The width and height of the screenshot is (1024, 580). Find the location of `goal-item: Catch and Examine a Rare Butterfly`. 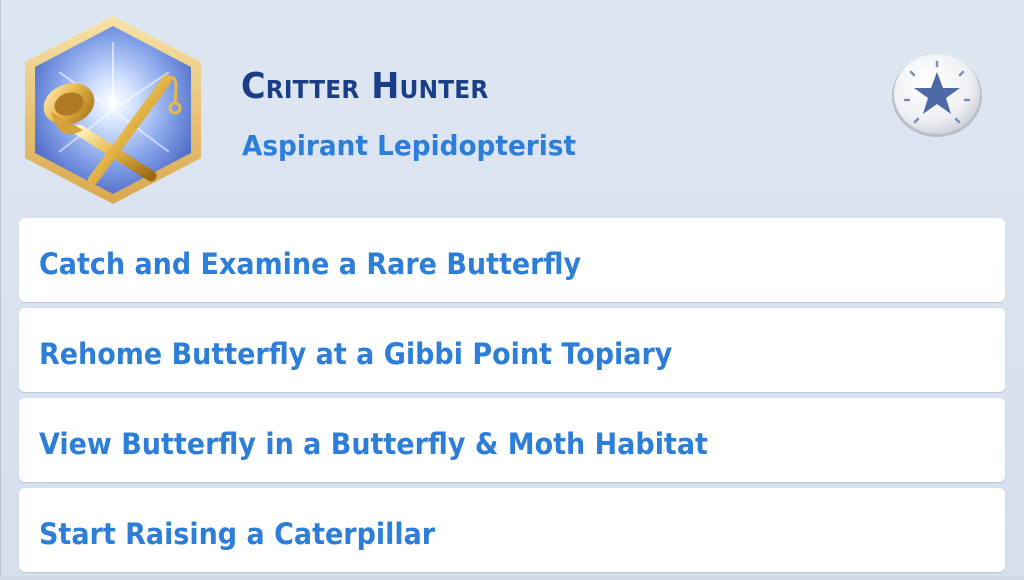

goal-item: Catch and Examine a Rare Butterfly is located at coordinates (512, 260).